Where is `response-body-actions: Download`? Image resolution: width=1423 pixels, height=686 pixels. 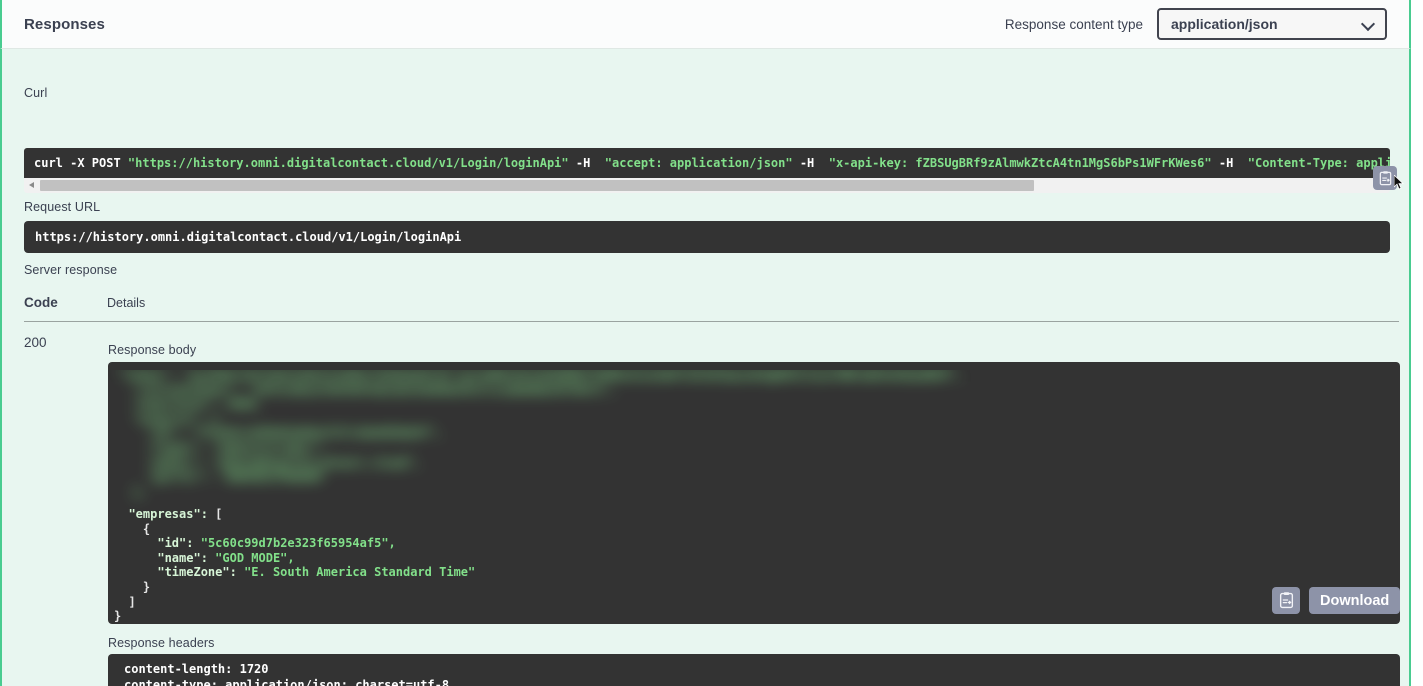
response-body-actions: Download is located at coordinates (1336, 600).